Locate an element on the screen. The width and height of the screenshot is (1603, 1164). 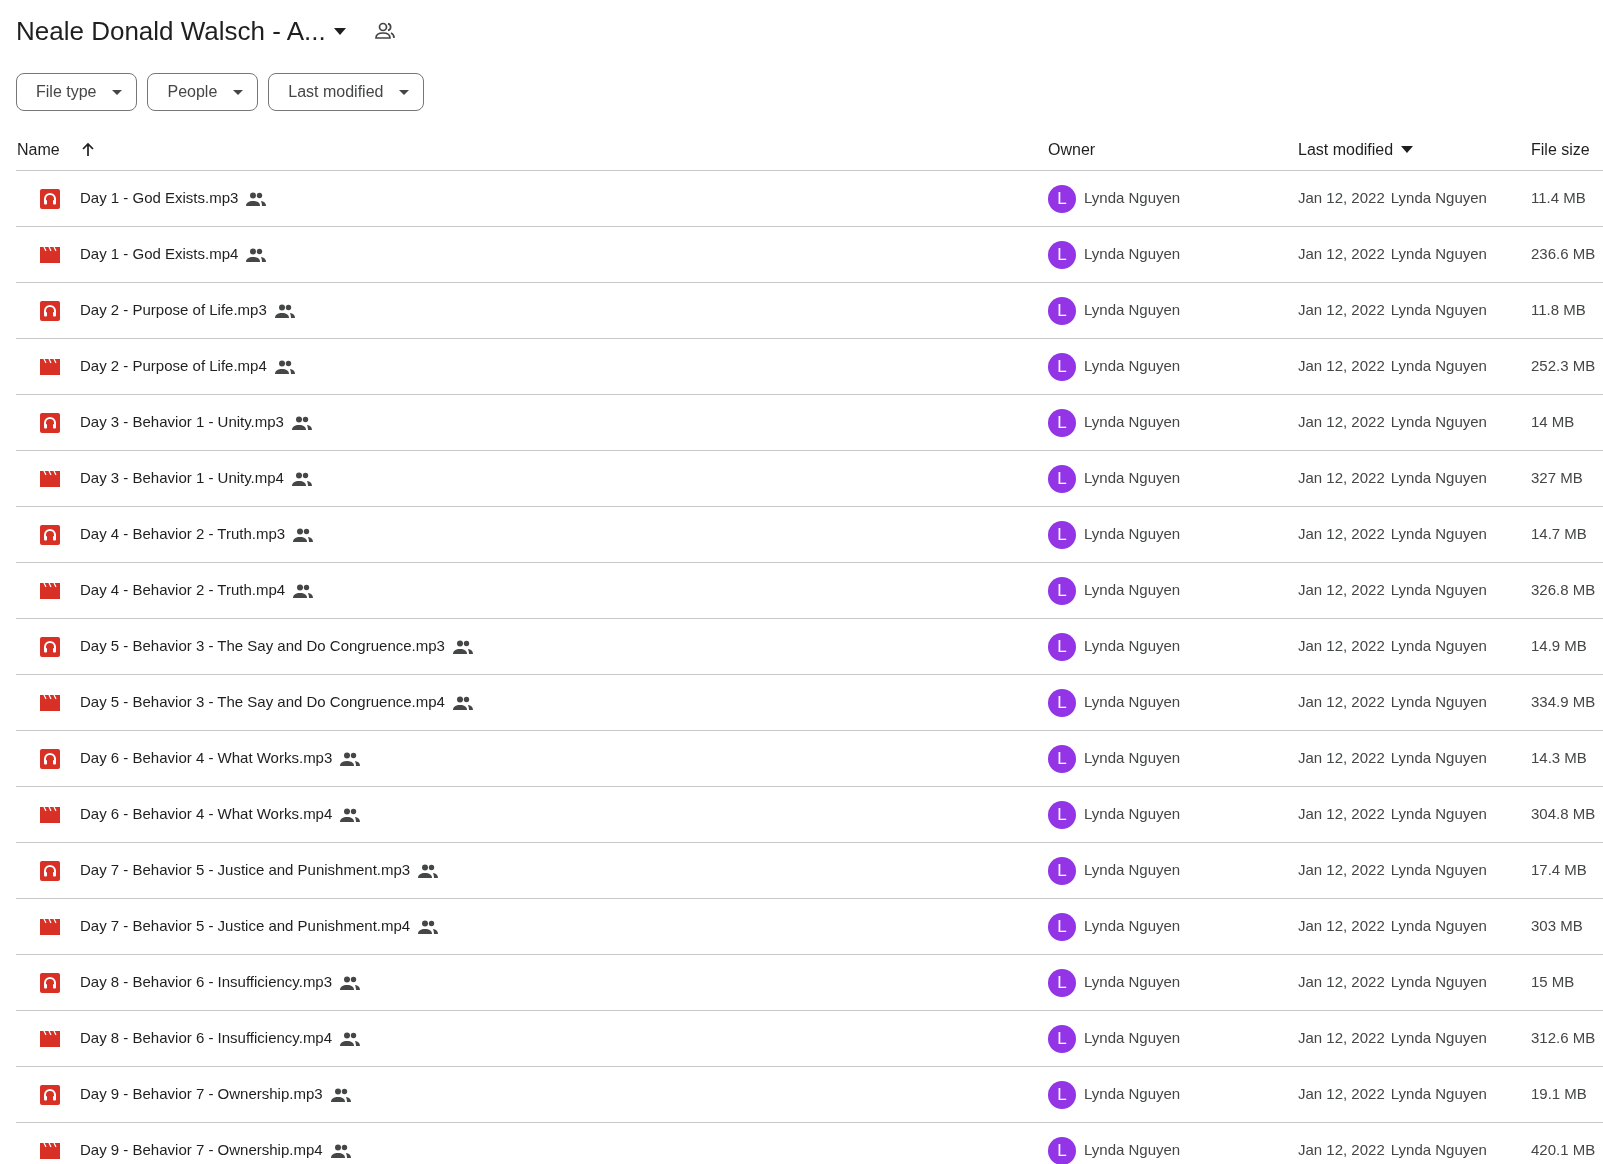
file-name: Day 8 - Behavior 6 - Insufficiency.mp3 is located at coordinates (206, 982).